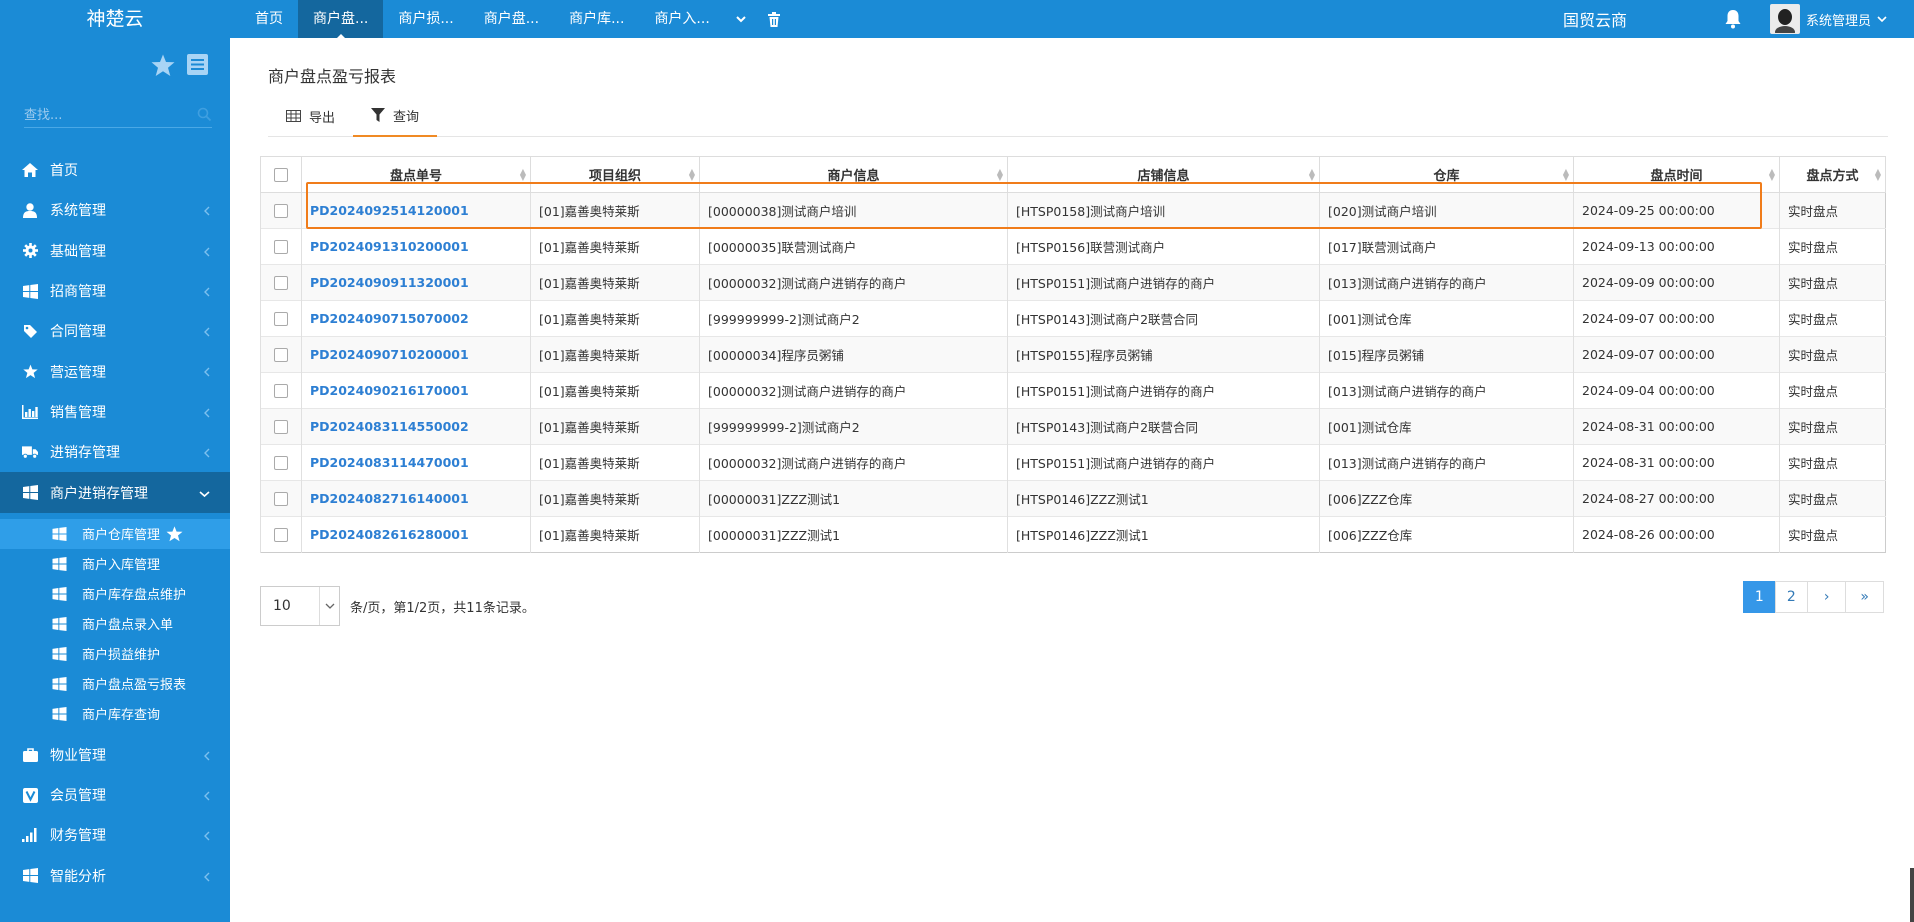 The height and width of the screenshot is (922, 1914). I want to click on sidebar-item-home: 首页, so click(115, 170).